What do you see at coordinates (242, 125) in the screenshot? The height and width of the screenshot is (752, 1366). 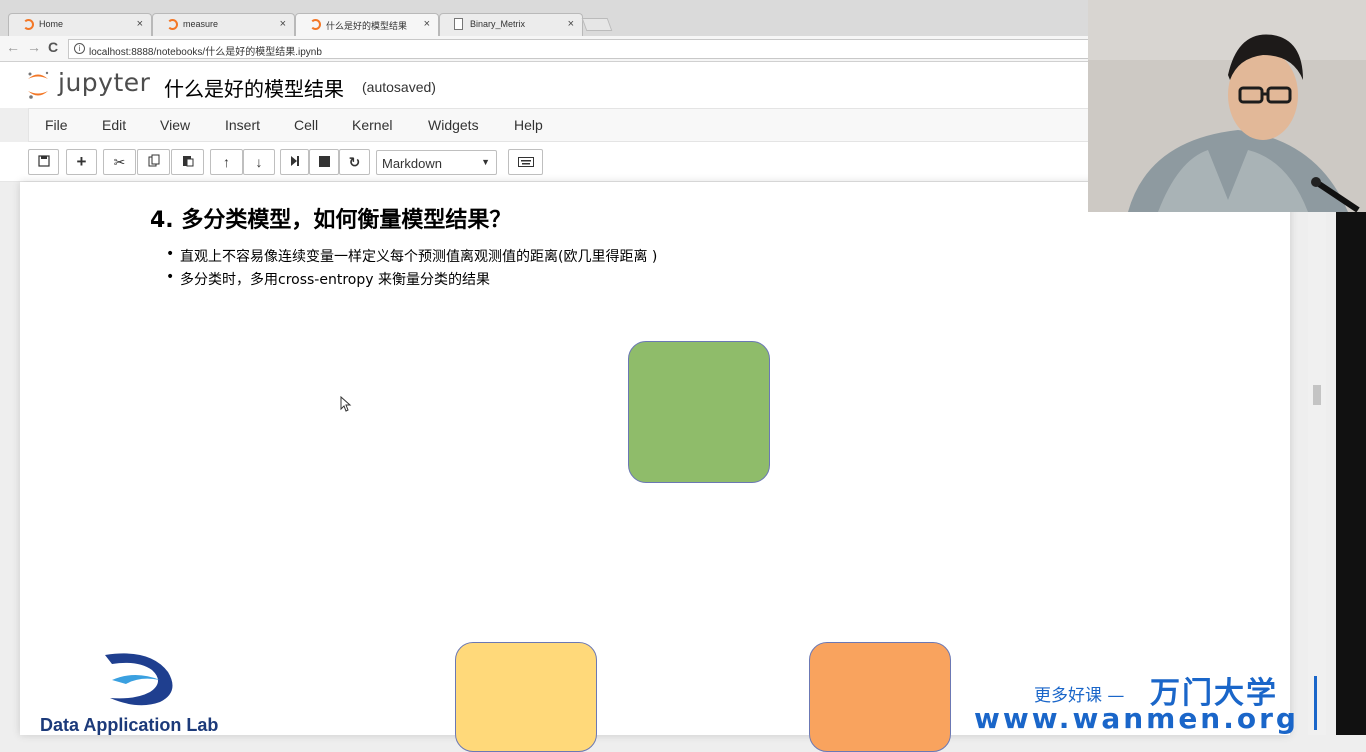 I see `menu-insert: Insert` at bounding box center [242, 125].